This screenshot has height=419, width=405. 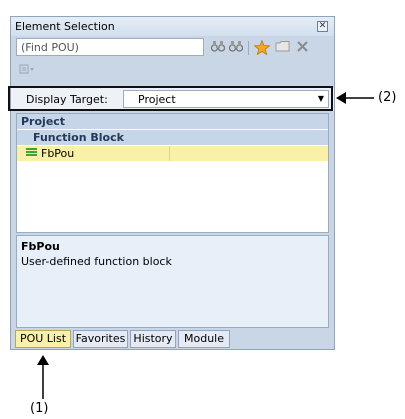 I want to click on chevron-down-icon: ▼, so click(x=320, y=98).